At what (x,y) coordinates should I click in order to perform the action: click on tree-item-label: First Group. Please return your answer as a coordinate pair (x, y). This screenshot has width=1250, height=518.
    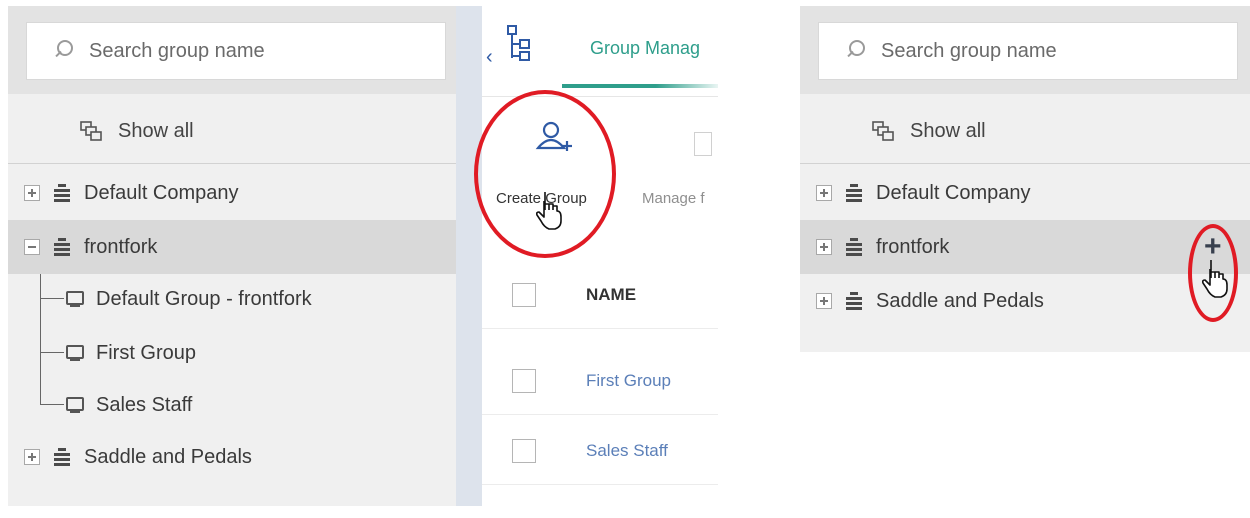
    Looking at the image, I should click on (146, 352).